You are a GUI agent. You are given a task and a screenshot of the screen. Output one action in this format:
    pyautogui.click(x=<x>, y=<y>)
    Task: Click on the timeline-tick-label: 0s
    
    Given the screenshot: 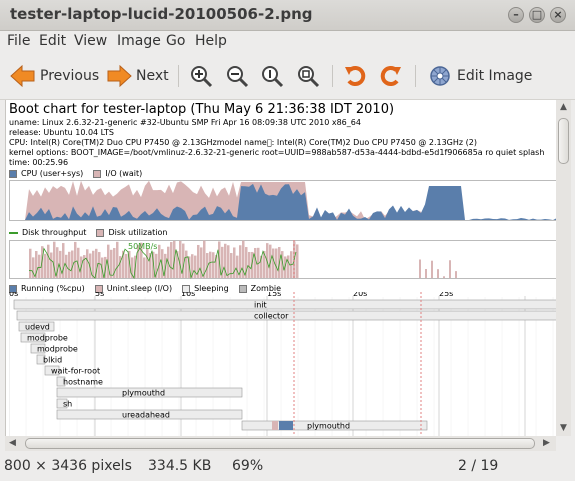 What is the action you would take?
    pyautogui.click(x=13, y=295)
    